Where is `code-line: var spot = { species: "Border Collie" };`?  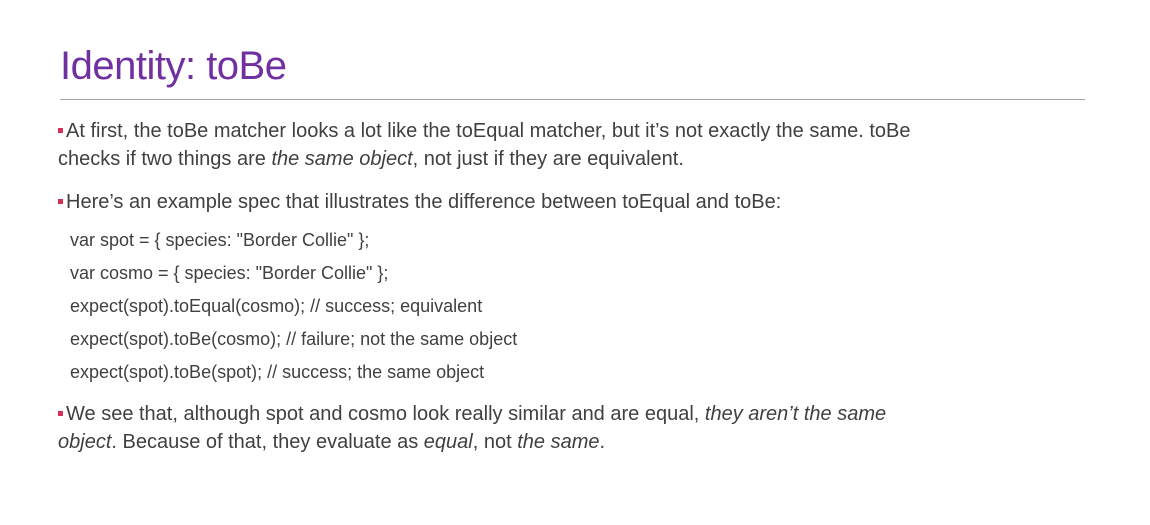
code-line: var spot = { species: "Border Collie" }; is located at coordinates (220, 240).